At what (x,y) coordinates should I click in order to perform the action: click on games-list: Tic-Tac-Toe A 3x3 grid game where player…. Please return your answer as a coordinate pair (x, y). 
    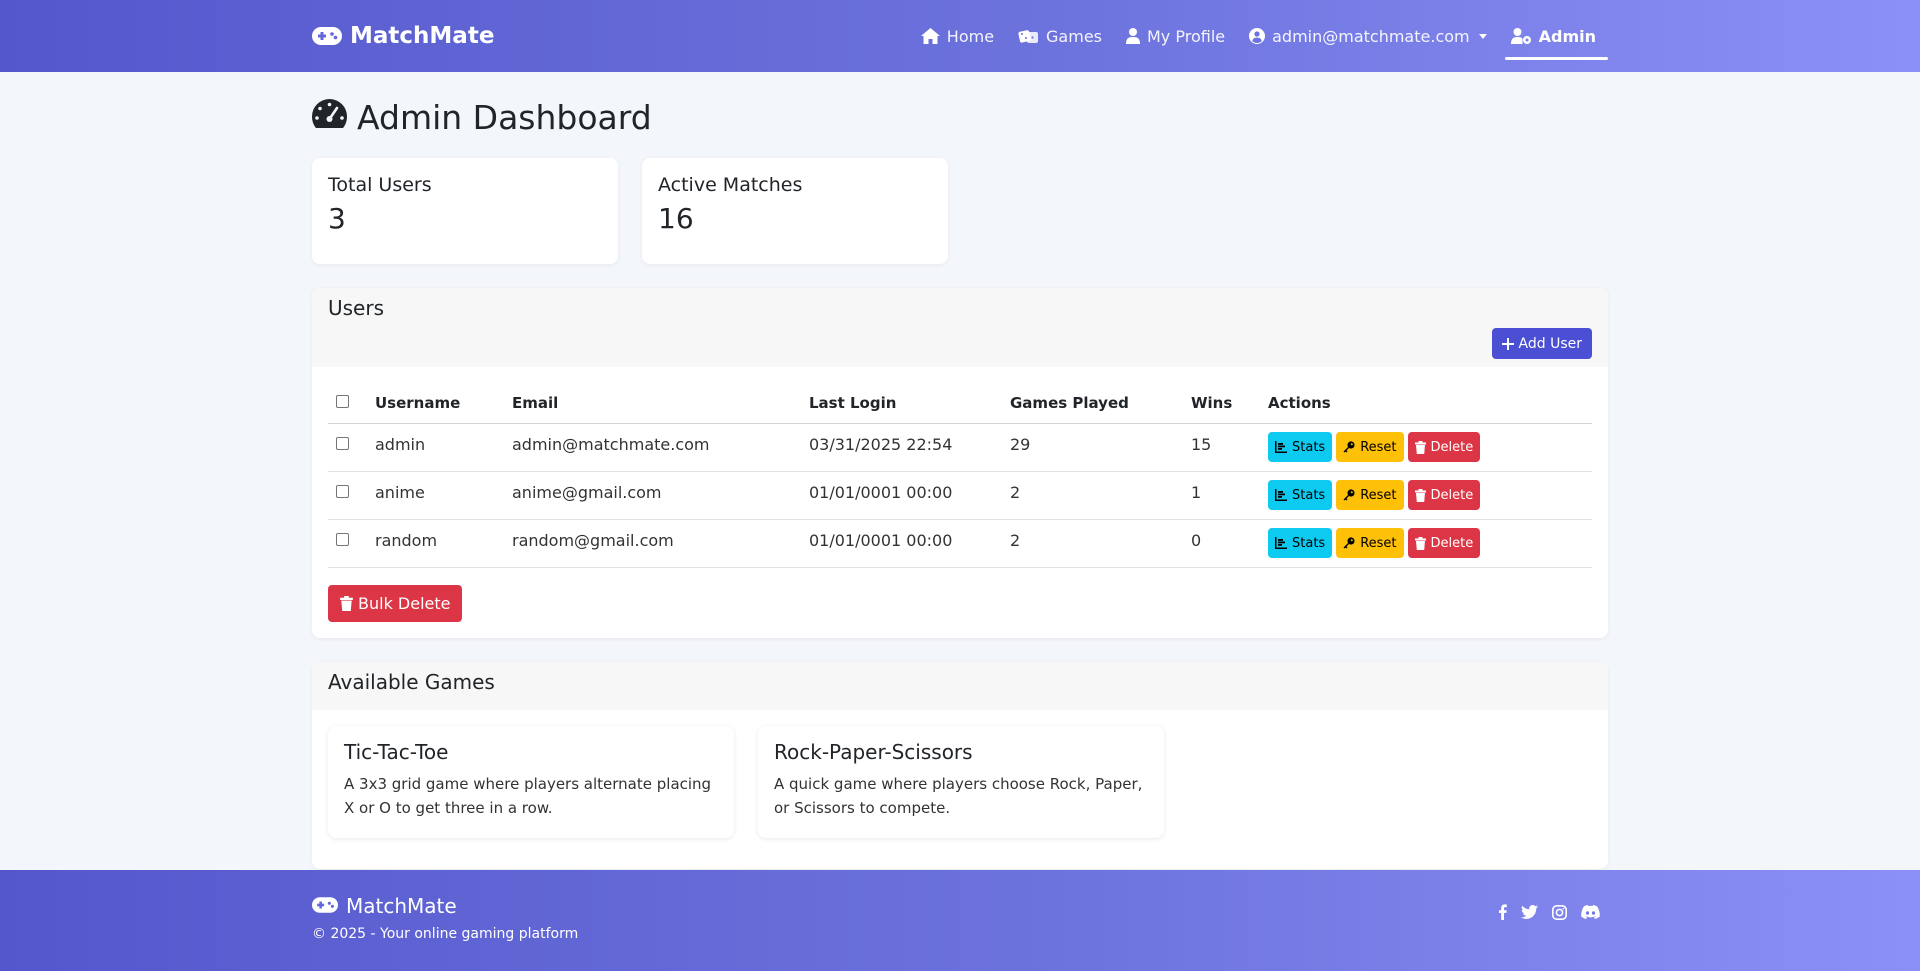
    Looking at the image, I should click on (960, 789).